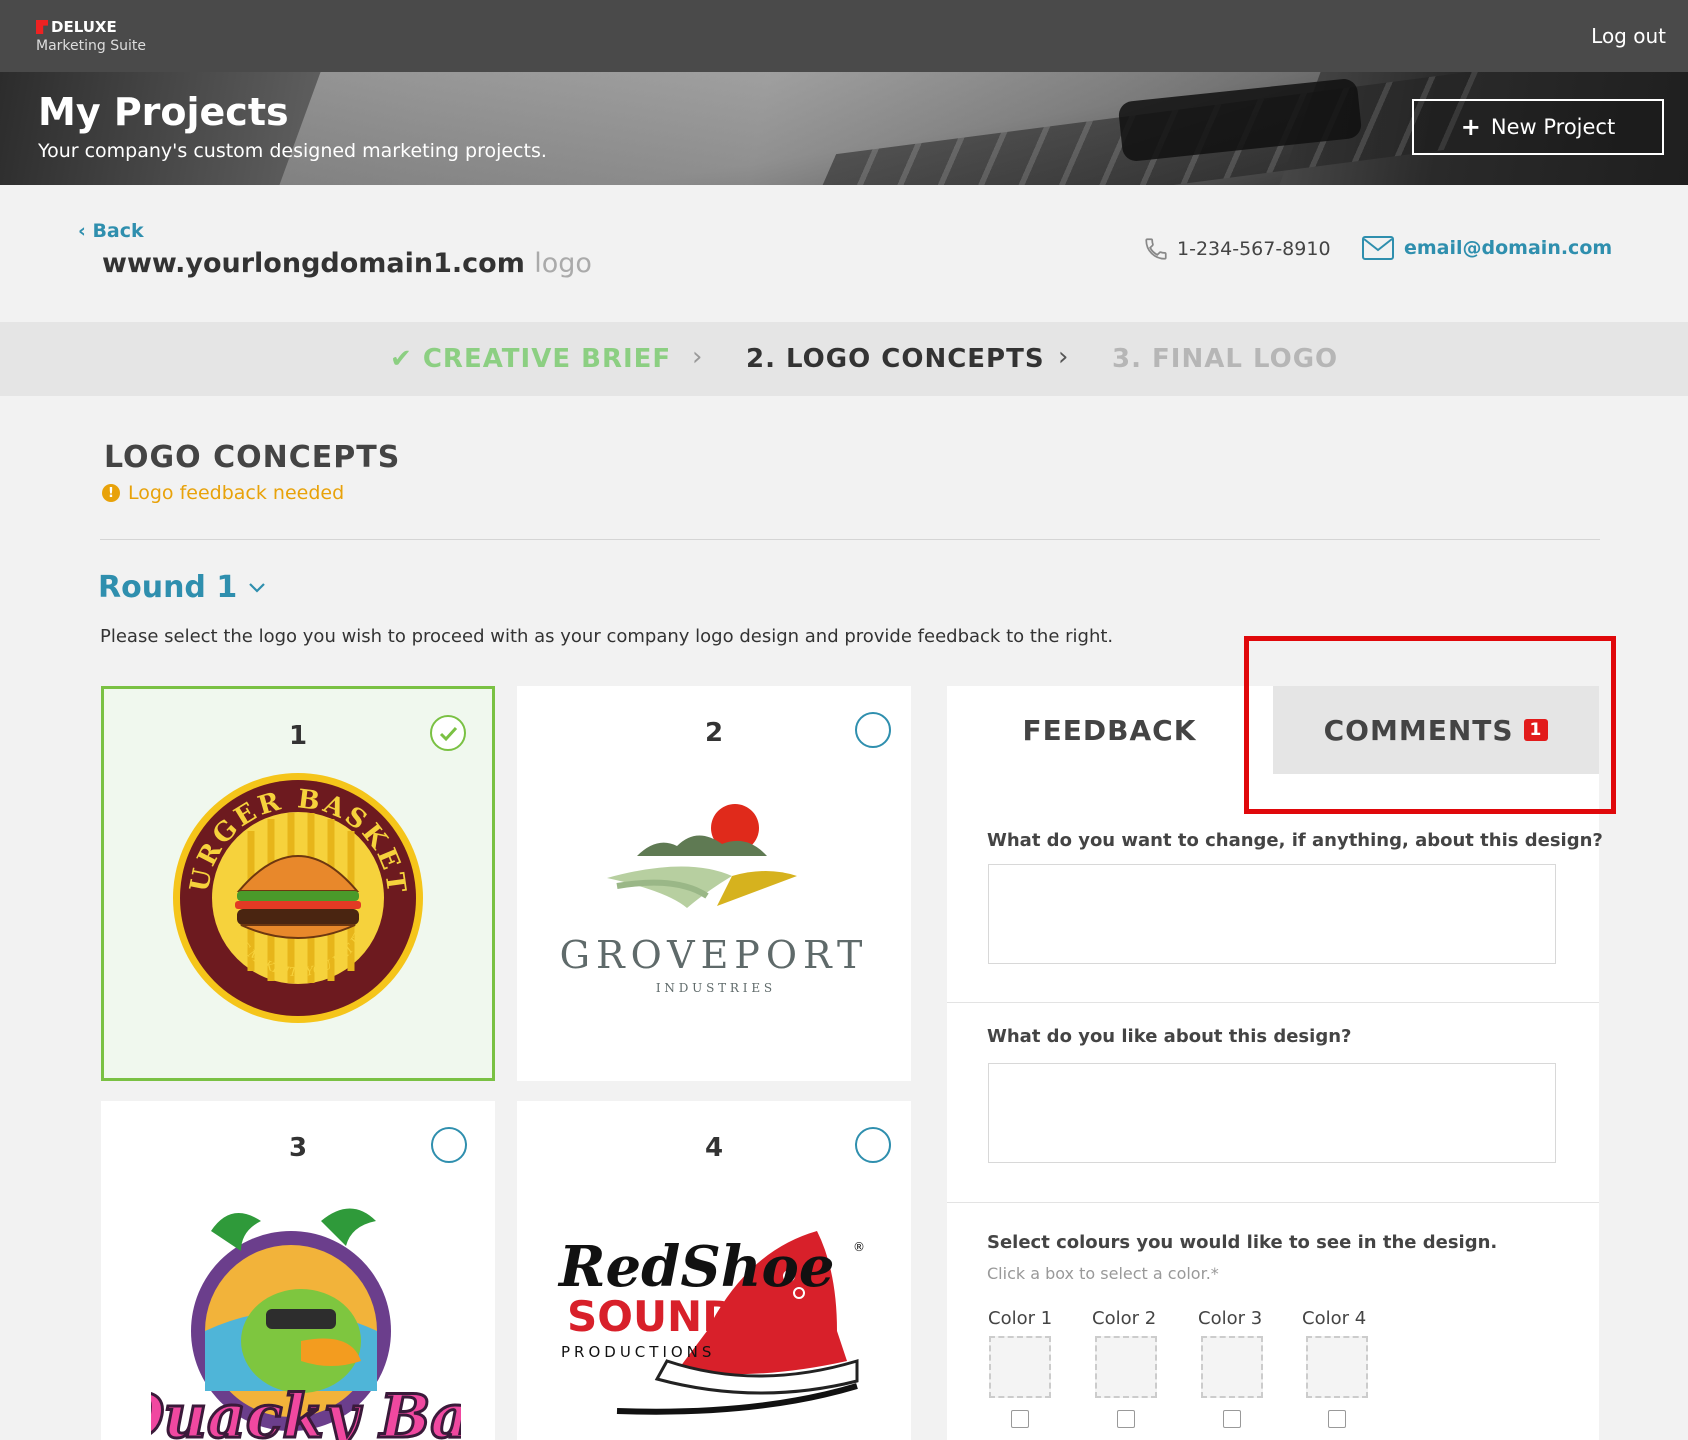  What do you see at coordinates (1169, 1036) in the screenshot?
I see `question-like: What do you like about this design?` at bounding box center [1169, 1036].